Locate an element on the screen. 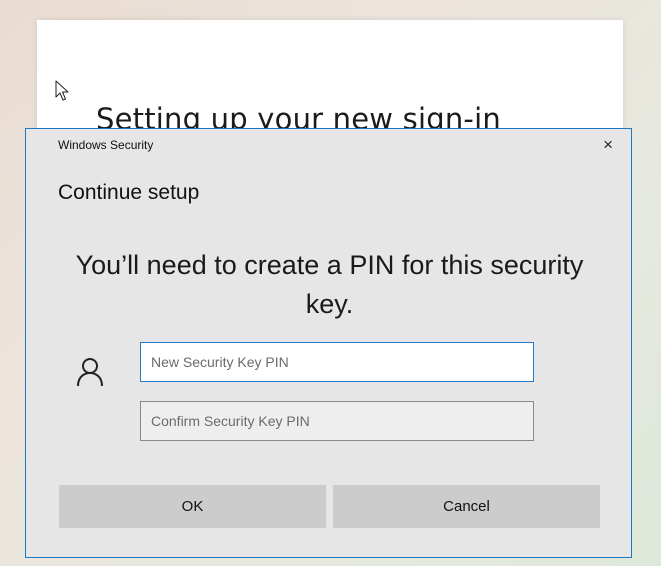 Image resolution: width=661 pixels, height=566 pixels. confirm-security-key-pin-input is located at coordinates (337, 421).